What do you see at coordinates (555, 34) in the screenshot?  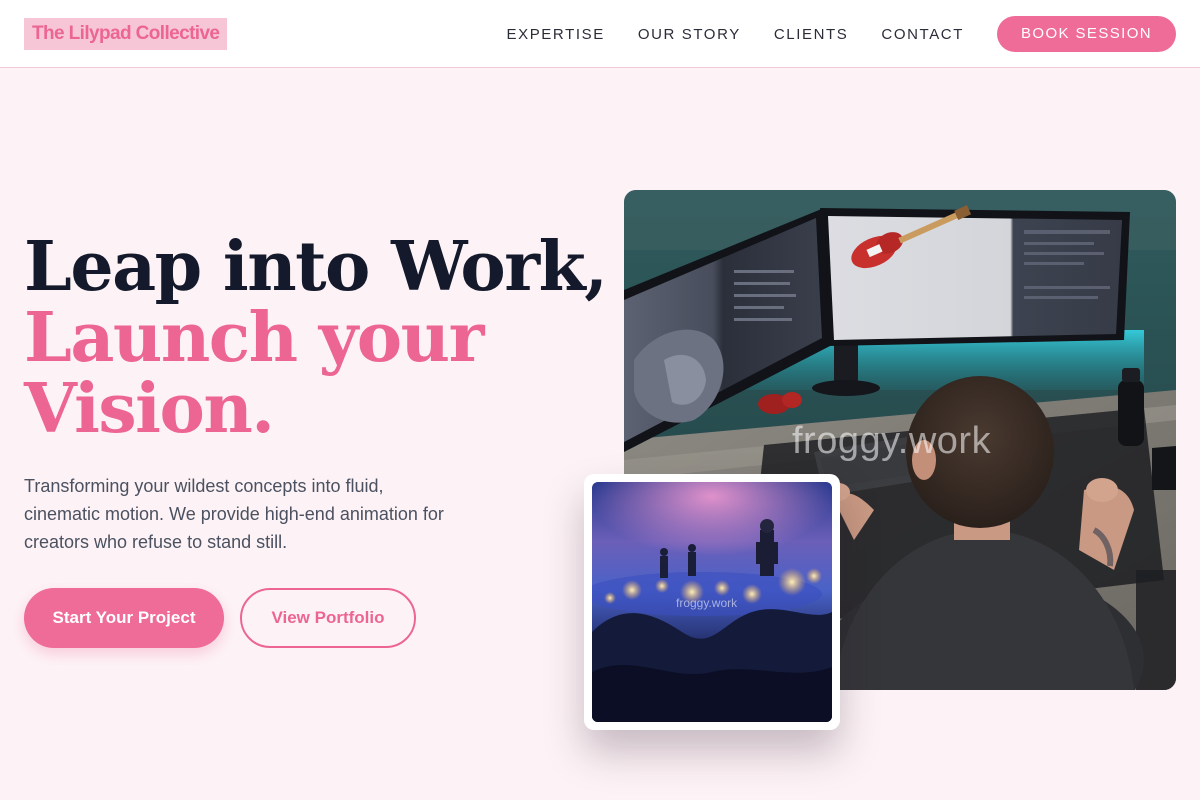 I see `nav-link-expertise: EXPERTISE` at bounding box center [555, 34].